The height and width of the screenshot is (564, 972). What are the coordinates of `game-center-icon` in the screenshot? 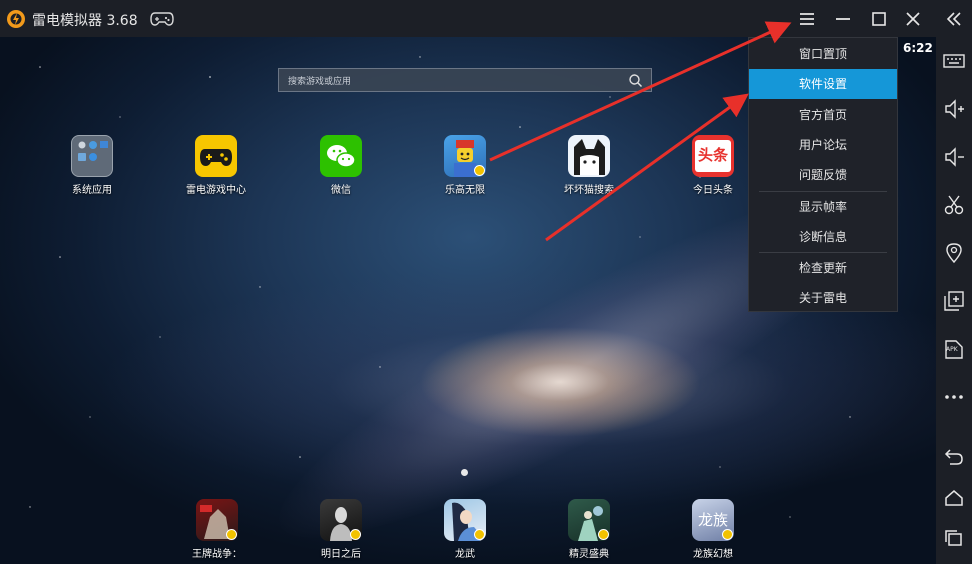 It's located at (216, 156).